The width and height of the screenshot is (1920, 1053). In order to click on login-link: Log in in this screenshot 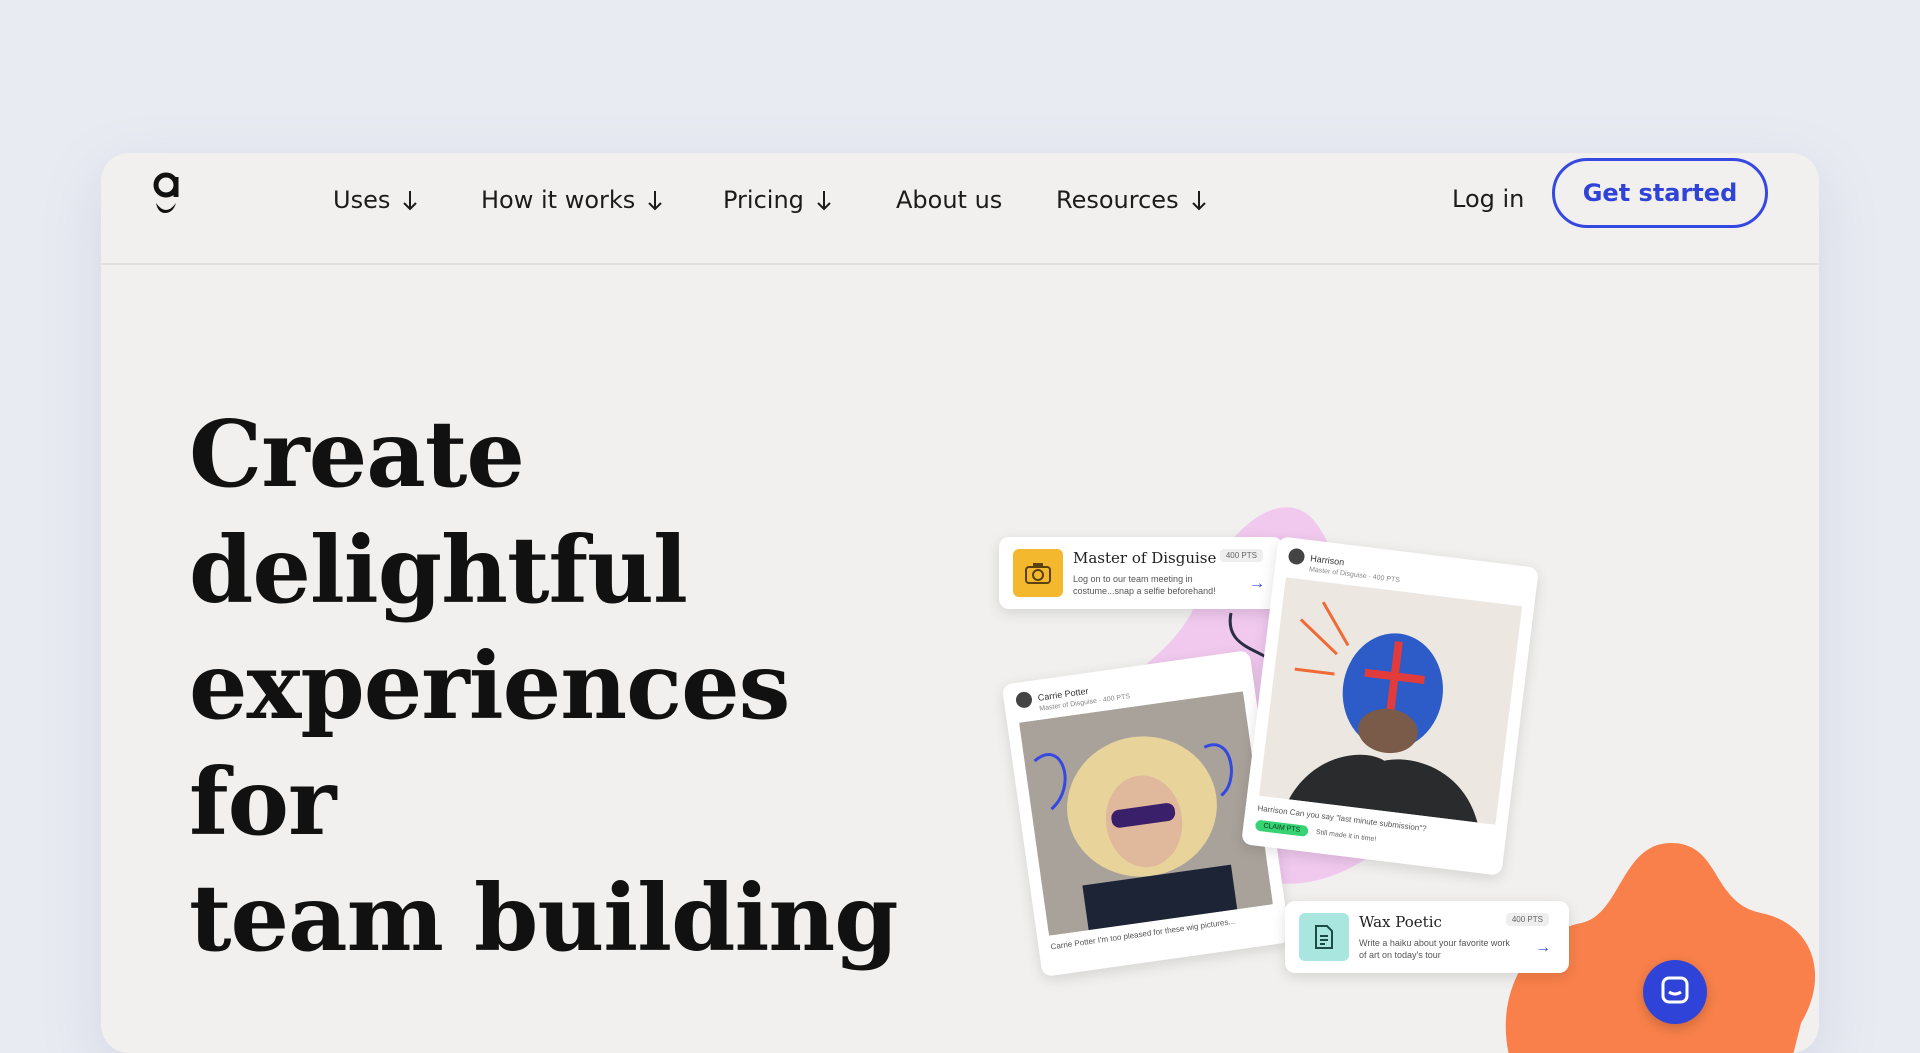, I will do `click(1488, 199)`.